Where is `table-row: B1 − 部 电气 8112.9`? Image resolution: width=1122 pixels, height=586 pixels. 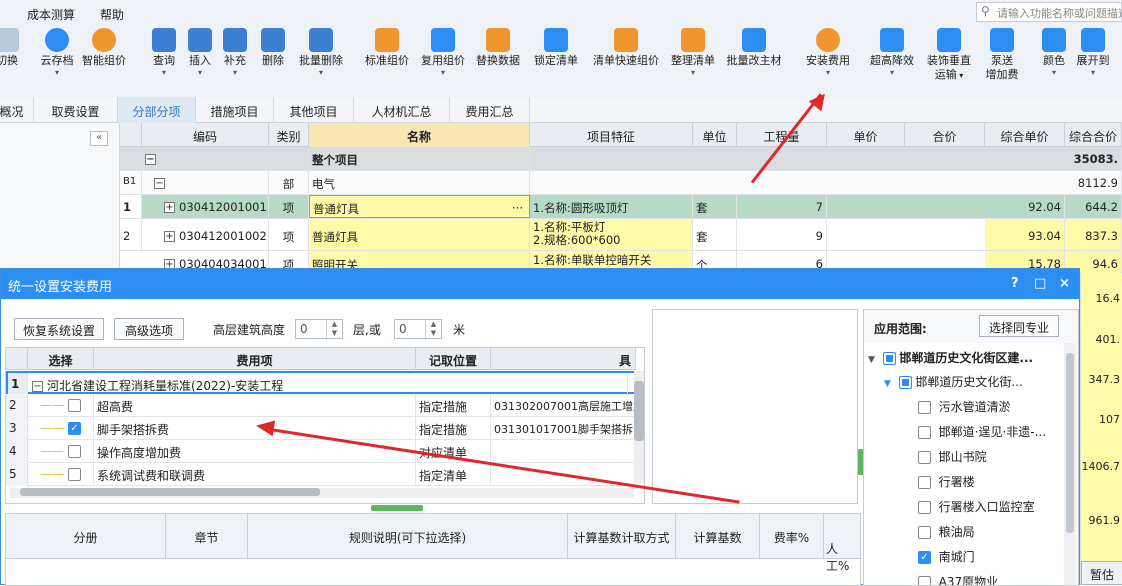
table-row: B1 − 部 电气 8112.9 is located at coordinates (621, 183).